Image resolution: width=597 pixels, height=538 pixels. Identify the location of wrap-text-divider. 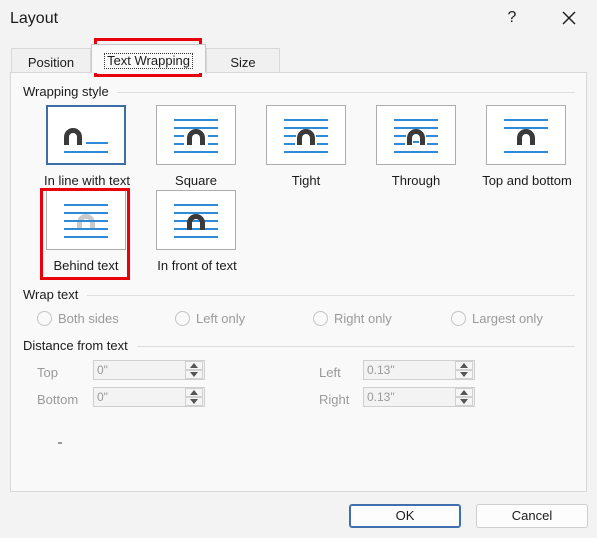
(331, 295).